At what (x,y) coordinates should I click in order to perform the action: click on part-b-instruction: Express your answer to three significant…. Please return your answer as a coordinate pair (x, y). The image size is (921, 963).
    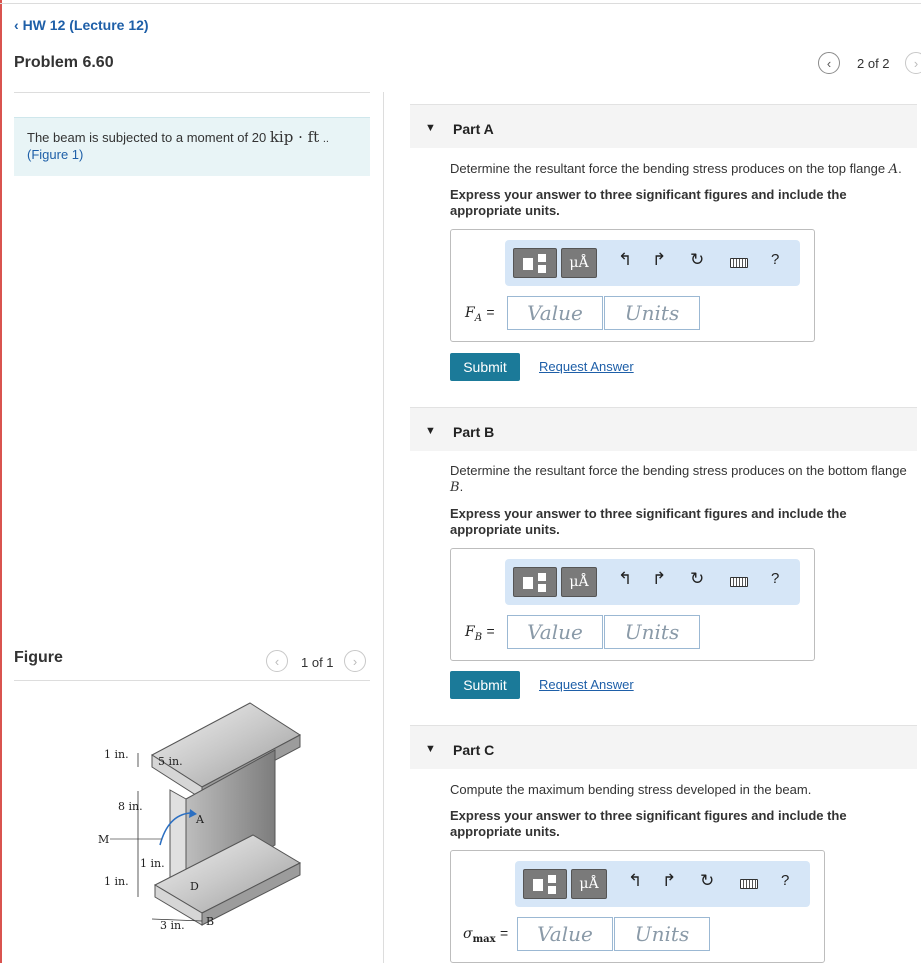
    Looking at the image, I should click on (648, 521).